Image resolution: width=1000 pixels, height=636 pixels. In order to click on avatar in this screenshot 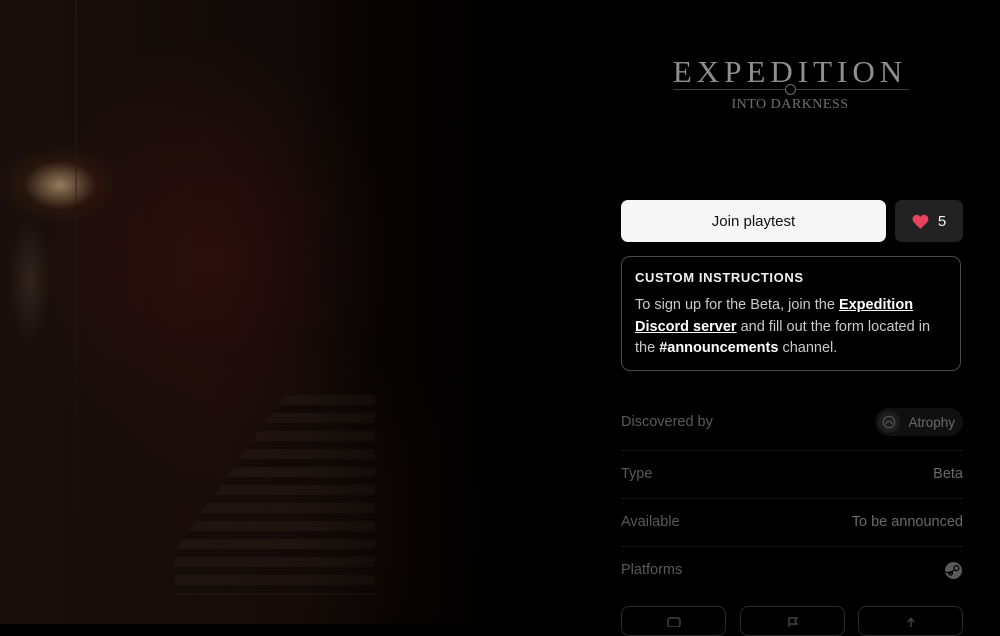, I will do `click(889, 422)`.